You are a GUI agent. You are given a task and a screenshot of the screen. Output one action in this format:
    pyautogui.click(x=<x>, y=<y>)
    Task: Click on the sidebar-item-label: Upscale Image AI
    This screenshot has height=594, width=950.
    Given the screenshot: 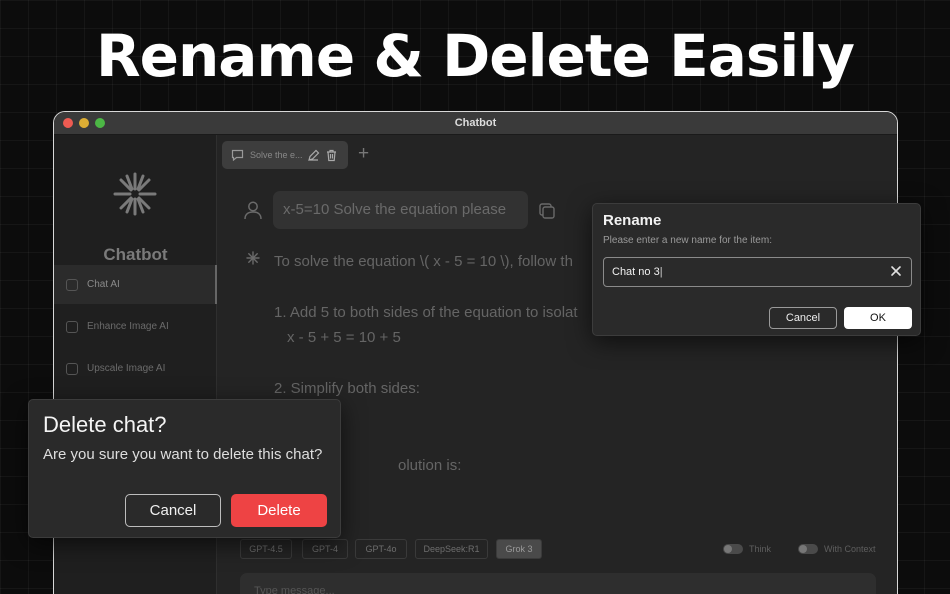 What is the action you would take?
    pyautogui.click(x=126, y=368)
    